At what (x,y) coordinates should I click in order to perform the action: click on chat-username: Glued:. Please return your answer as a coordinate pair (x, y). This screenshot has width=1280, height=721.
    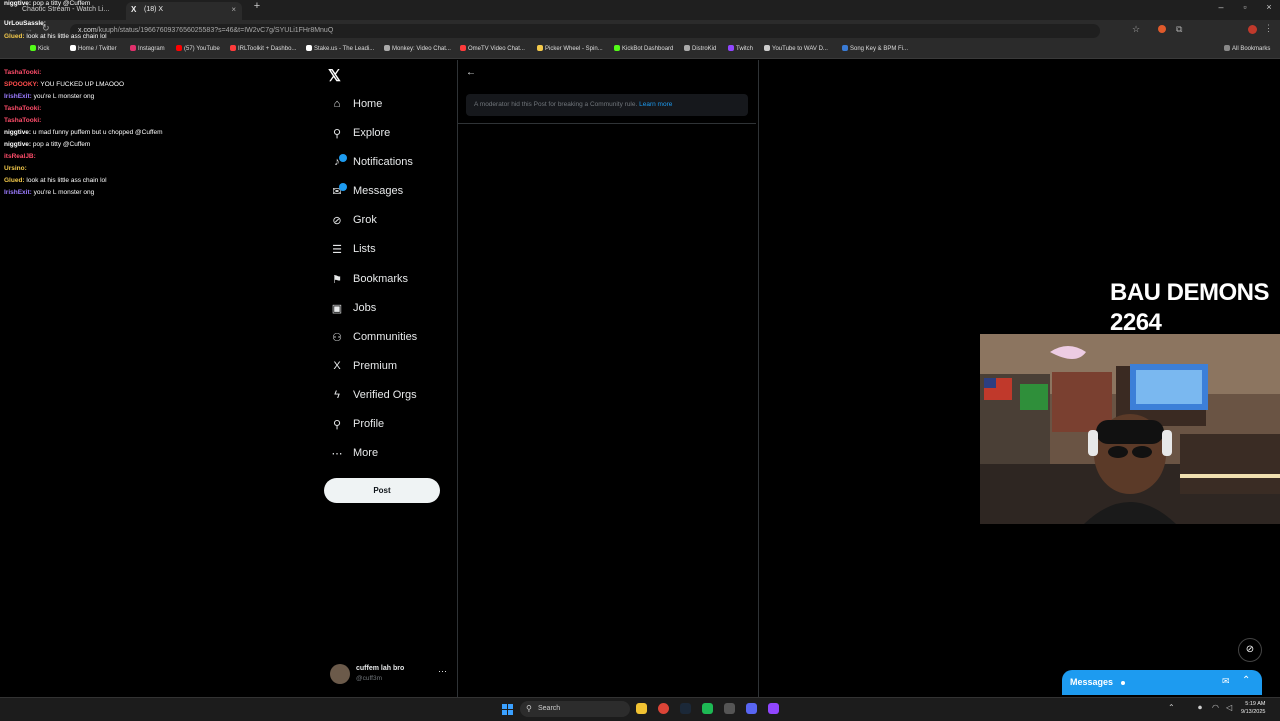
    Looking at the image, I should click on (14, 36).